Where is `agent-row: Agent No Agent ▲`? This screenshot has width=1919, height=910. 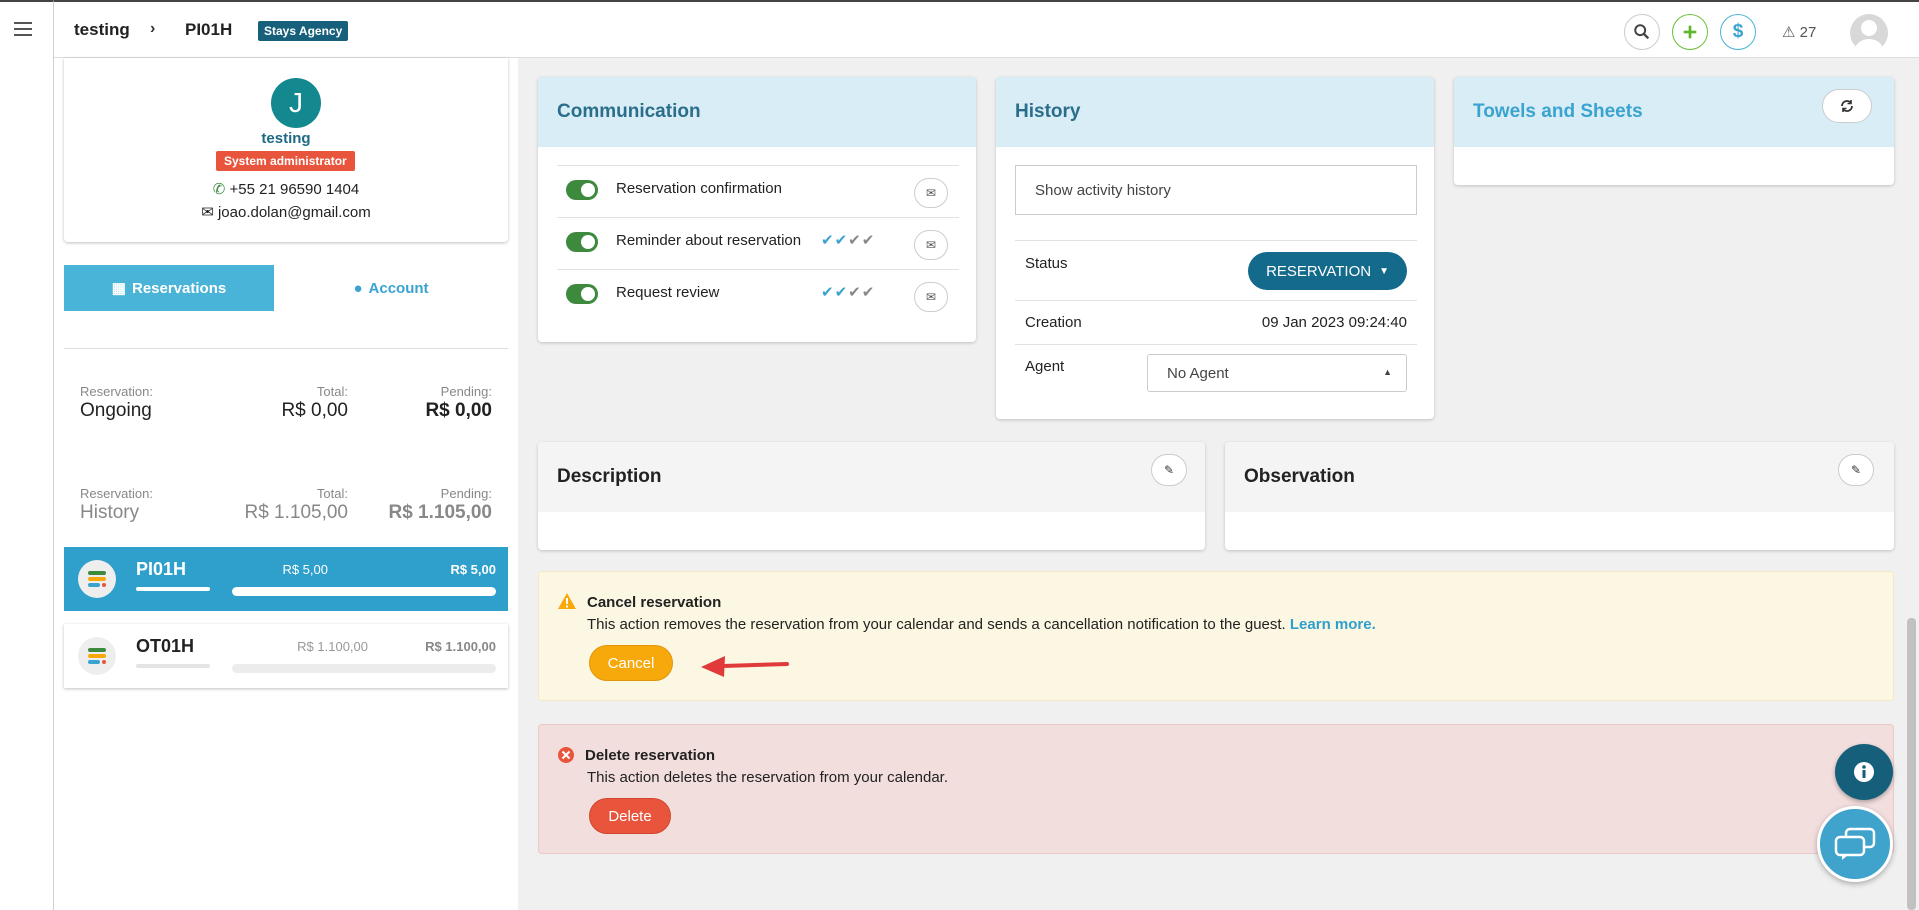
agent-row: Agent No Agent ▲ is located at coordinates (1216, 374).